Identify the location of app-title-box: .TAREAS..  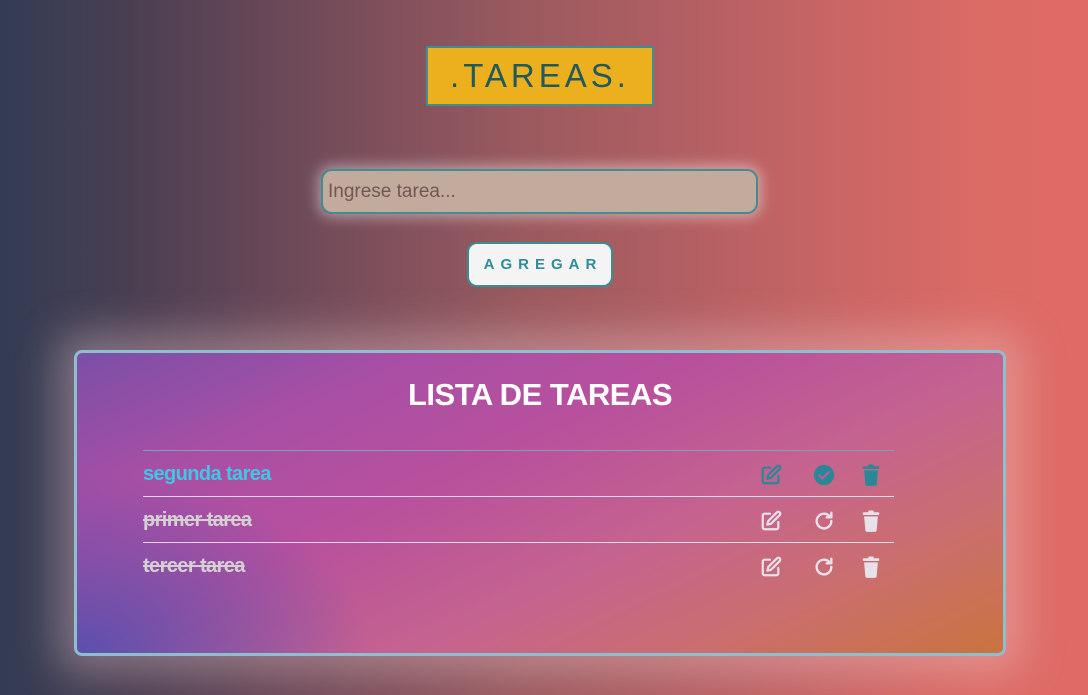
(540, 76).